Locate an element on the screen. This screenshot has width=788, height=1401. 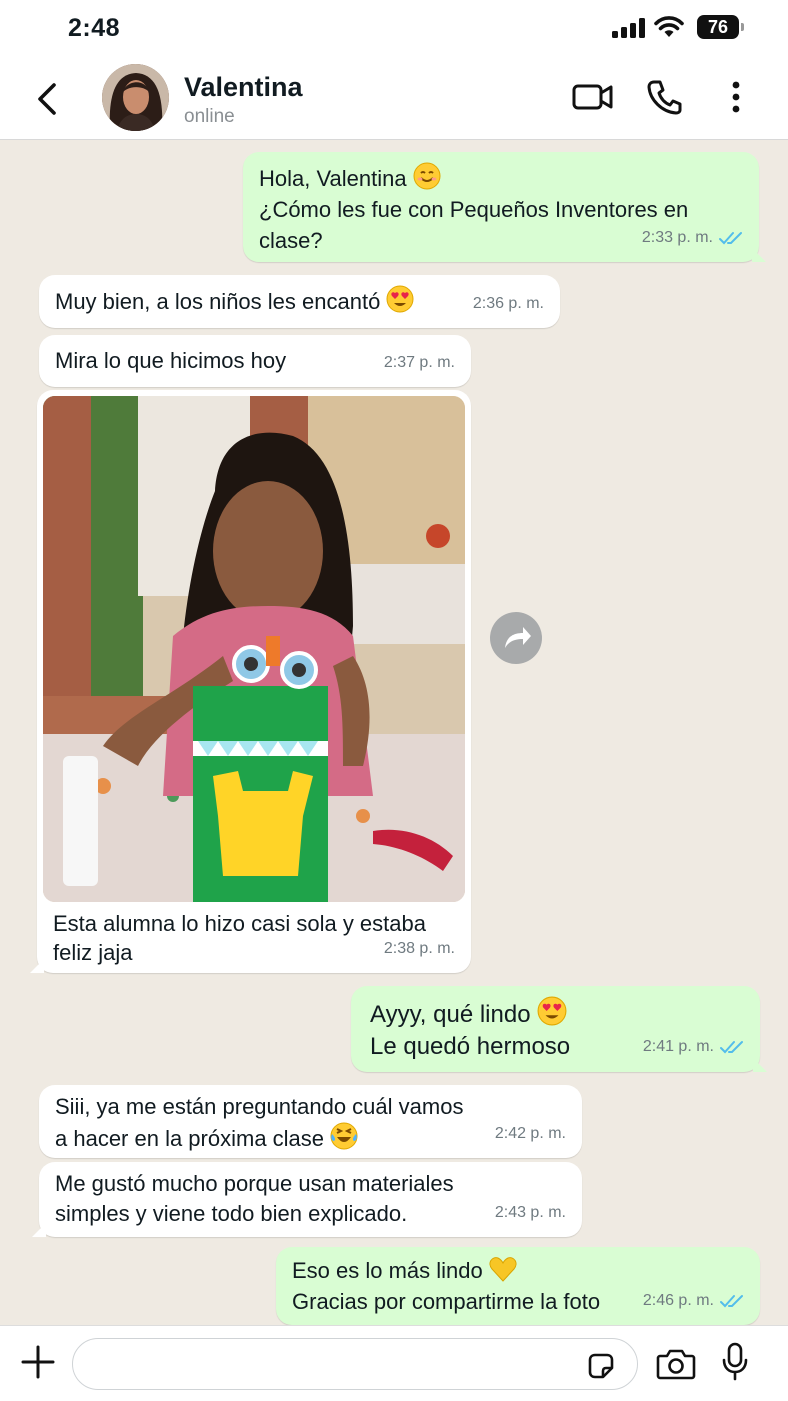
status-time: 2:48 is located at coordinates (94, 28).